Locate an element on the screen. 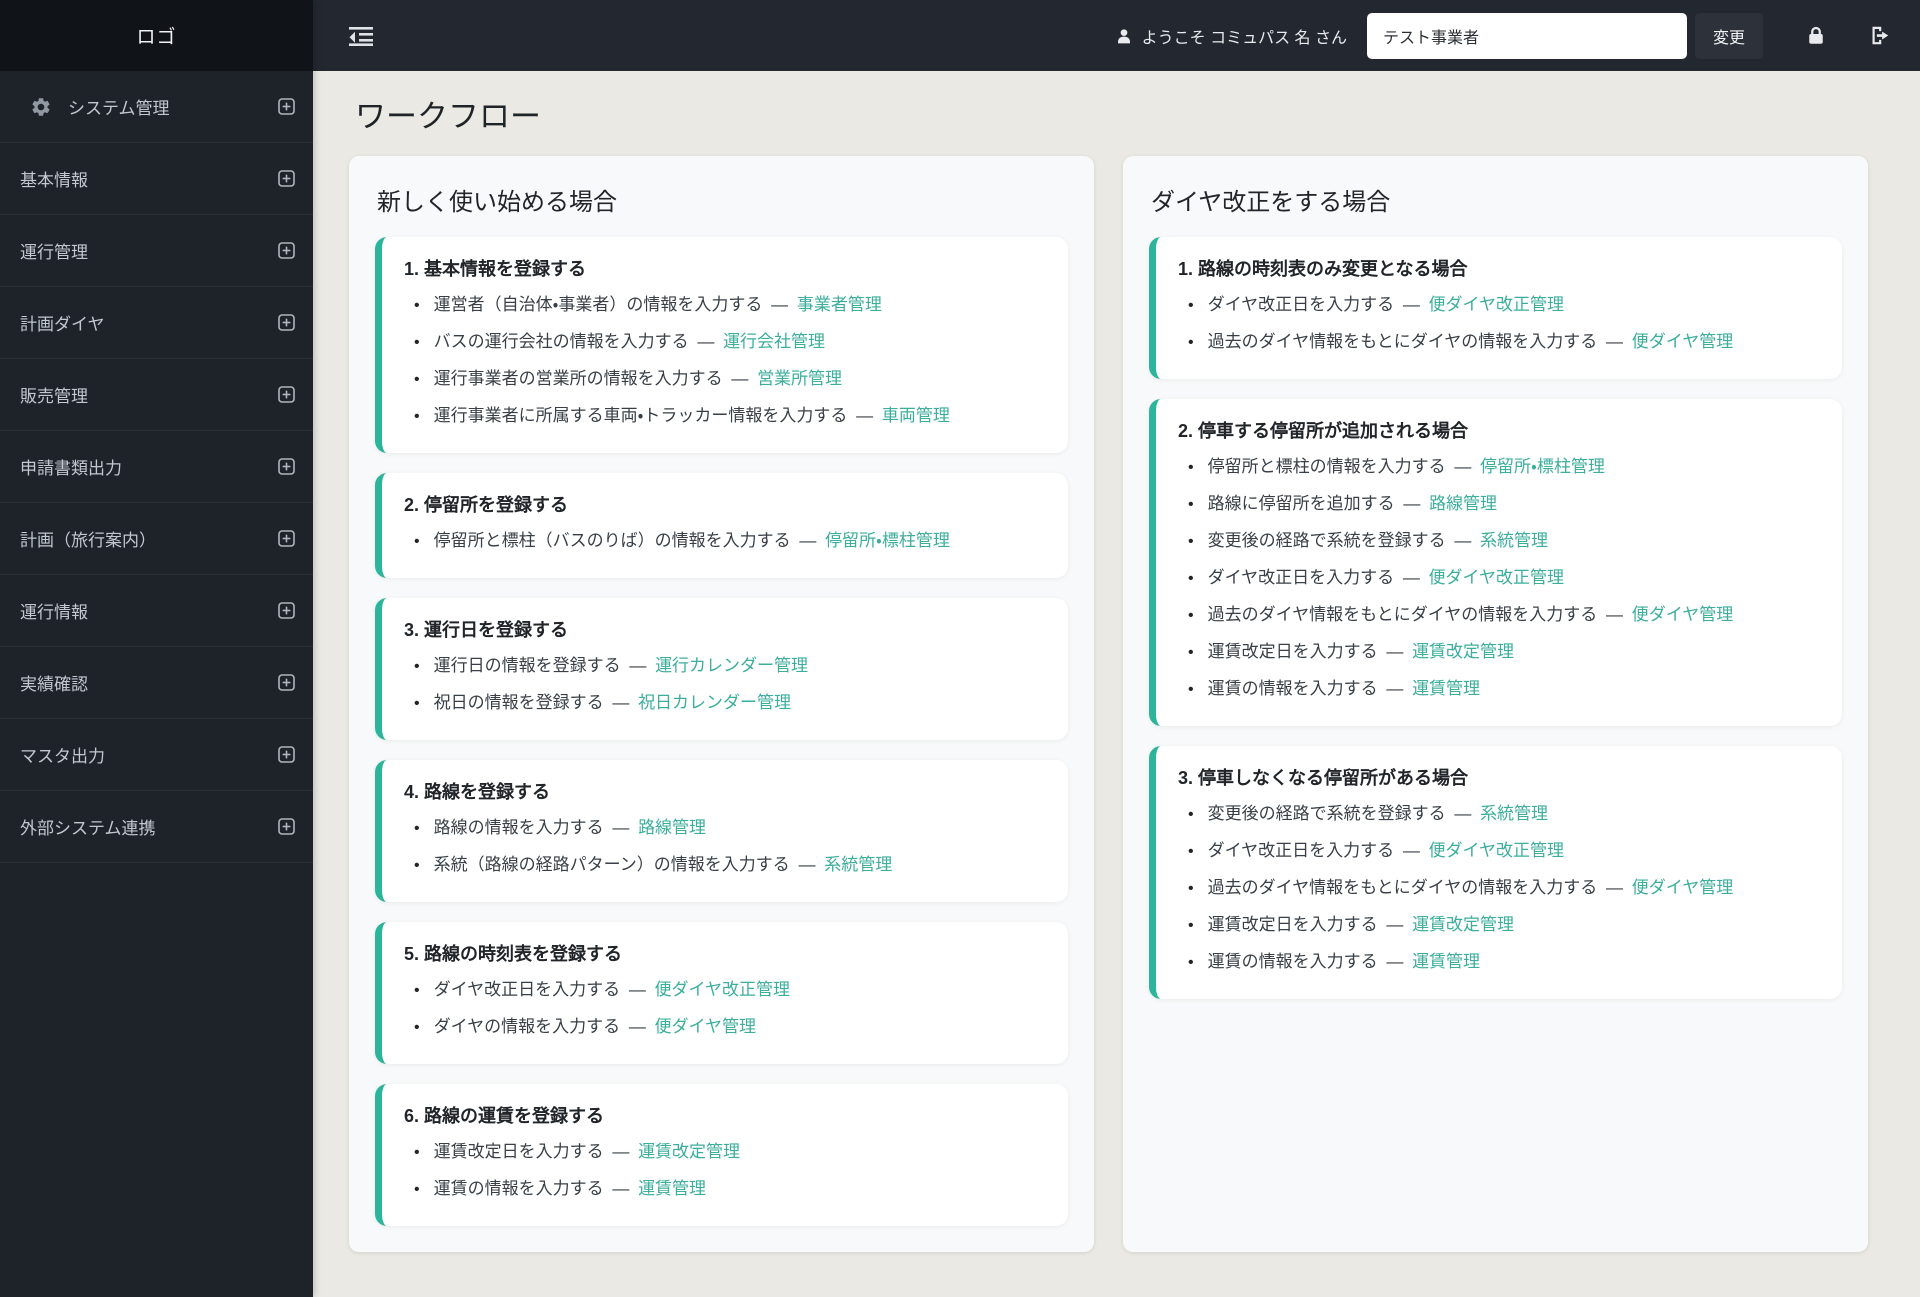  user-icon is located at coordinates (1123, 35).